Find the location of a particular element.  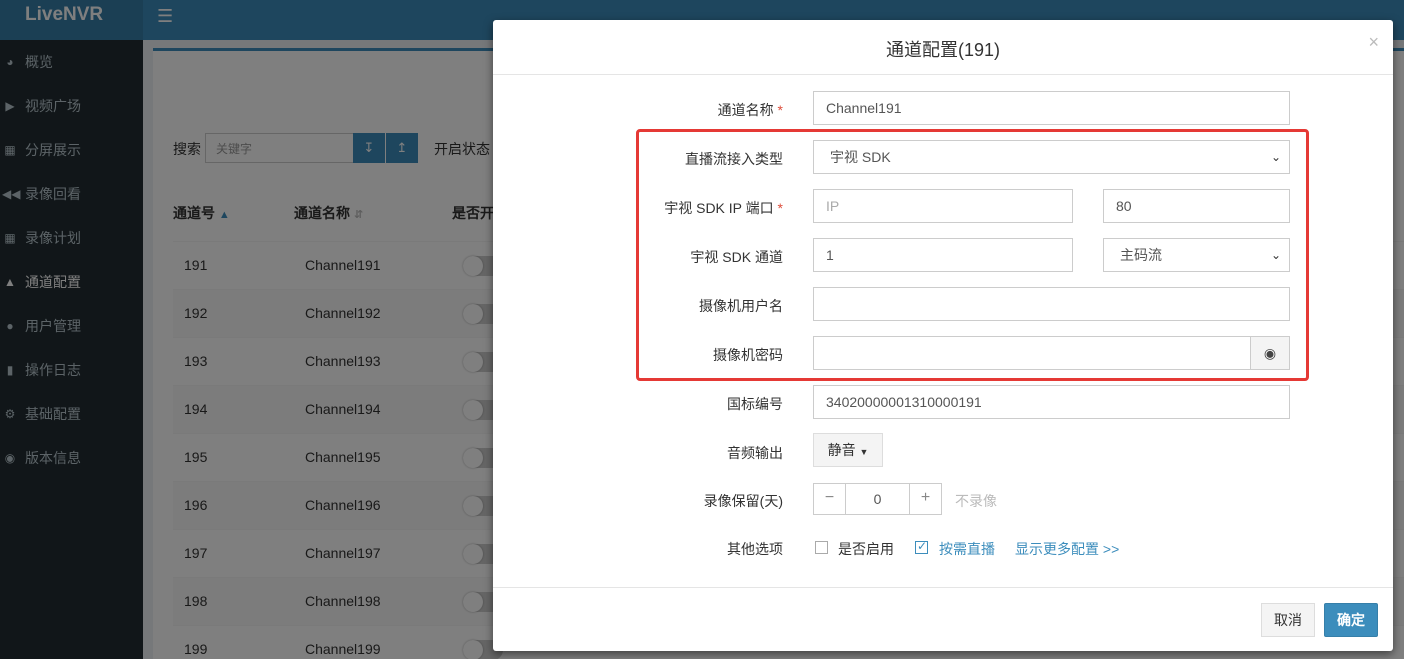

record-retention-input: 0 is located at coordinates (877, 499).